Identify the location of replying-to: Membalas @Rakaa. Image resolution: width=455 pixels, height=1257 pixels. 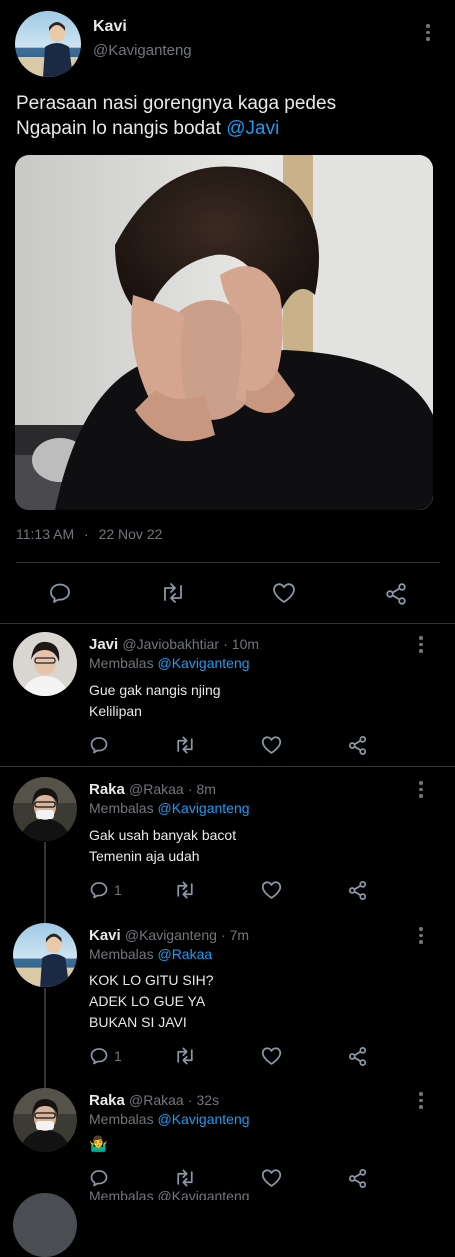
(150, 954).